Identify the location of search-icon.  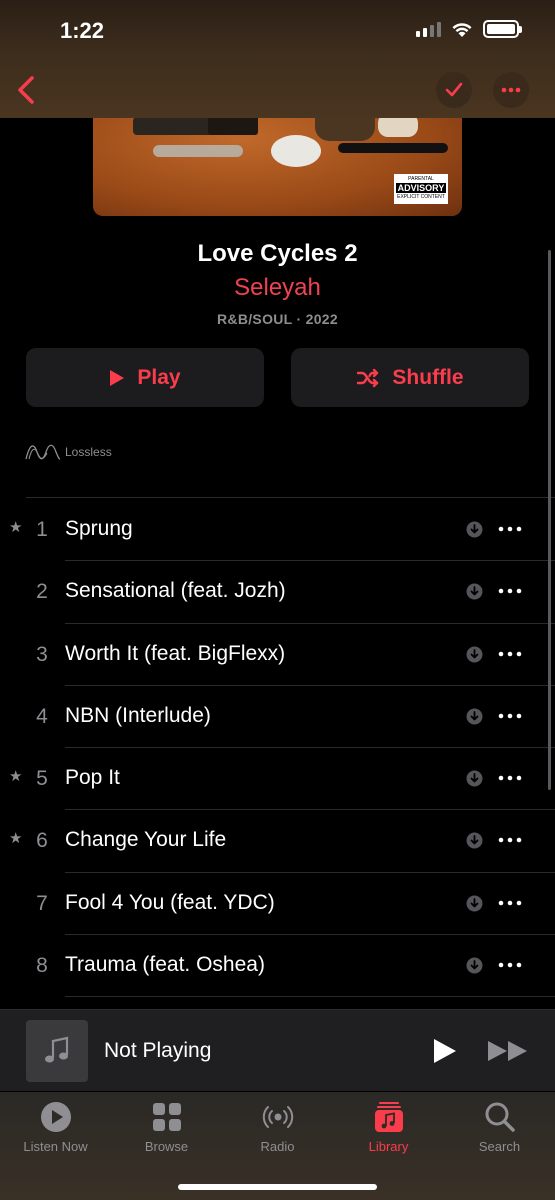
(500, 1117).